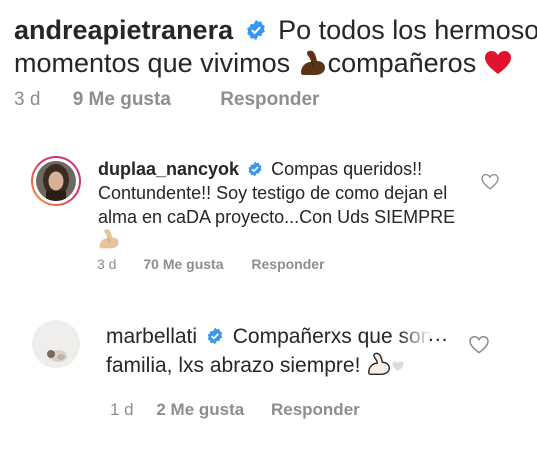 Image resolution: width=537 pixels, height=465 pixels. Describe the element at coordinates (27, 99) in the screenshot. I see `comment-1-time: 3 d` at that location.